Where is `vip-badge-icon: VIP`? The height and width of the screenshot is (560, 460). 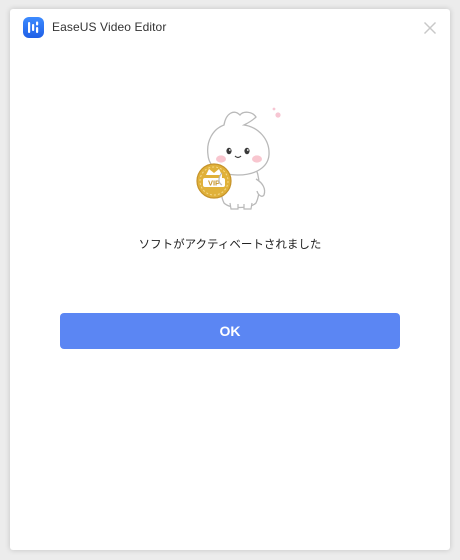 vip-badge-icon: VIP is located at coordinates (214, 181).